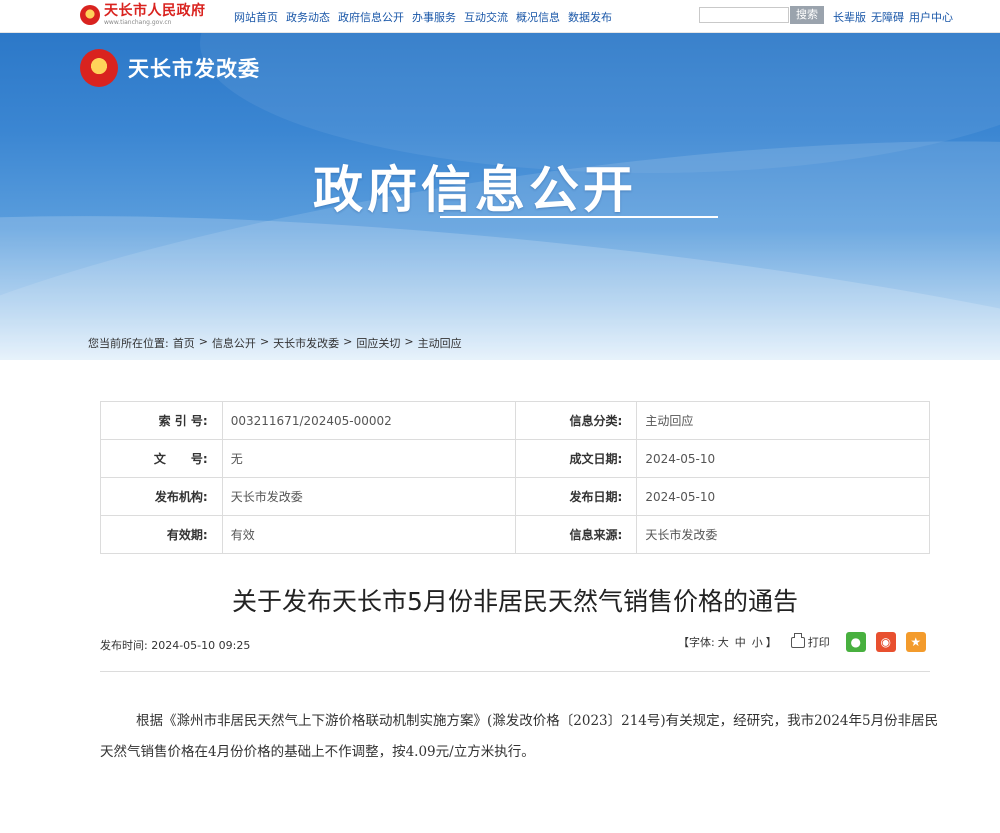 The height and width of the screenshot is (833, 1000). What do you see at coordinates (161, 534) in the screenshot?
I see `validity-label: 有效期:` at bounding box center [161, 534].